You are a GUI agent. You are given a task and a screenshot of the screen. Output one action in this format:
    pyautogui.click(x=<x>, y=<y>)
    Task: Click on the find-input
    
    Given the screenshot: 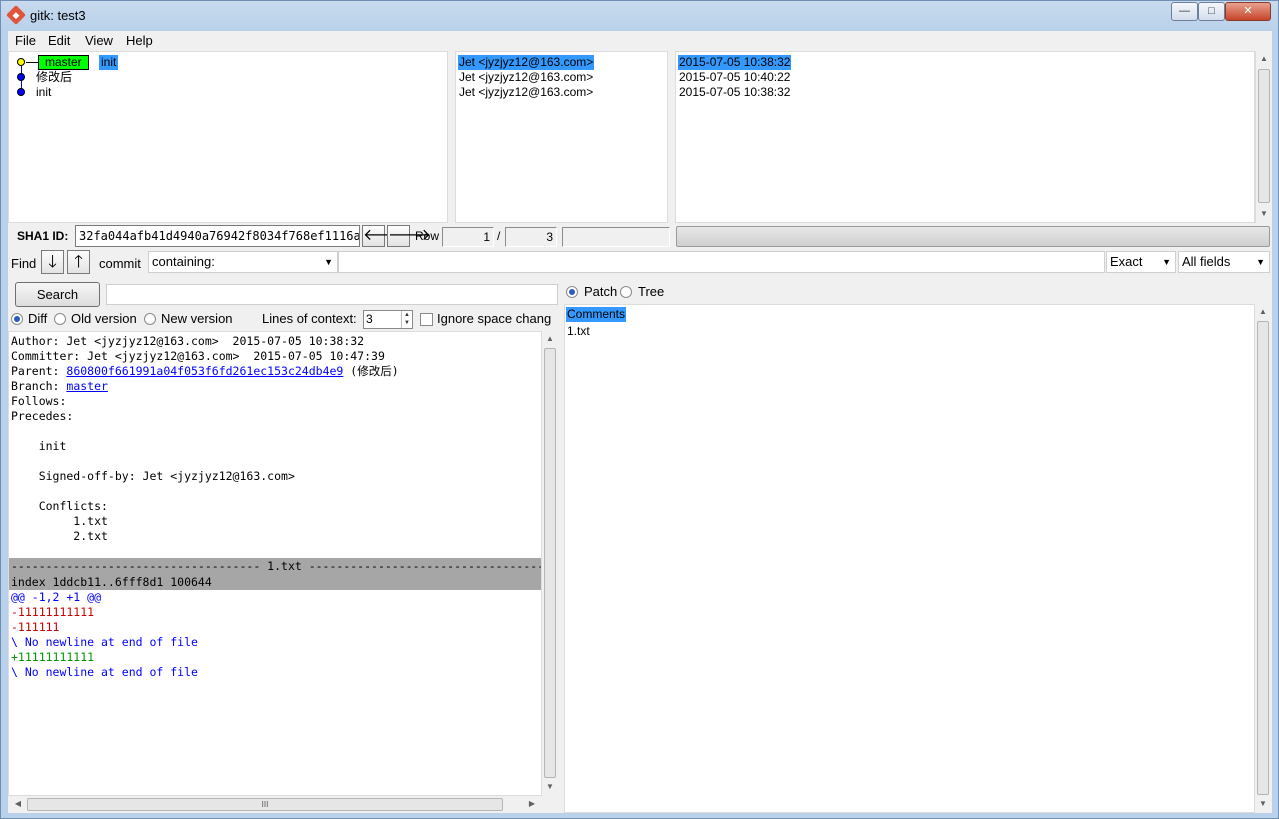 What is the action you would take?
    pyautogui.click(x=721, y=262)
    